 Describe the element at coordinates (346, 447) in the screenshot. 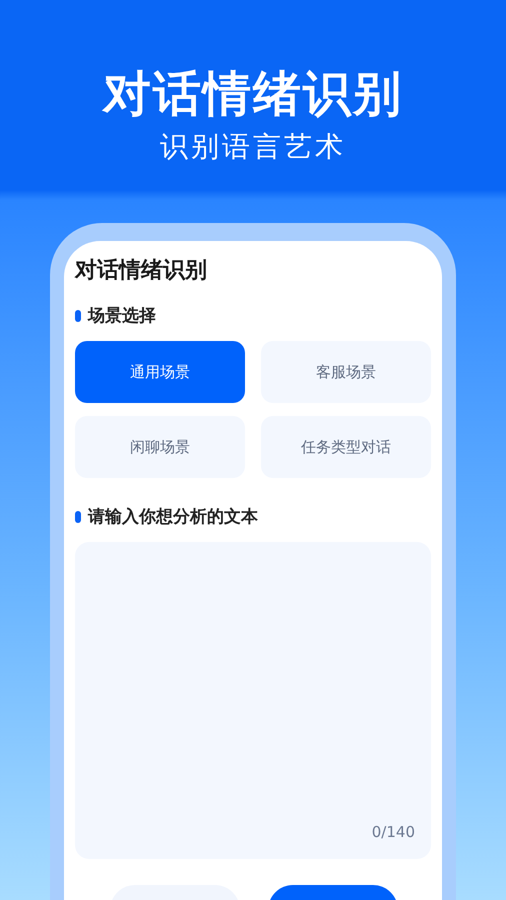

I see `scene-option: 任务类型对话` at that location.